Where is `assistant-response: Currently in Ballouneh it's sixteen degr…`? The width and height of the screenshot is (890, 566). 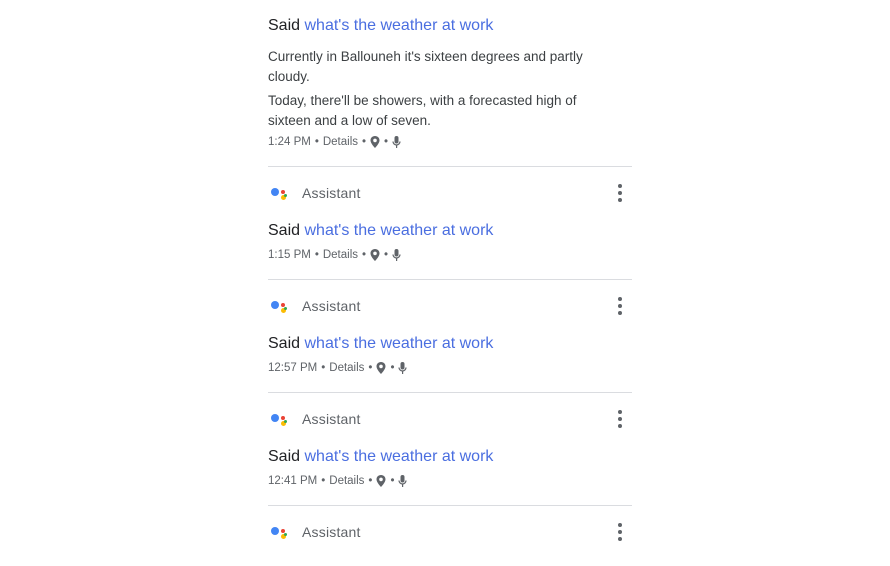 assistant-response: Currently in Ballouneh it's sixteen degr… is located at coordinates (425, 66).